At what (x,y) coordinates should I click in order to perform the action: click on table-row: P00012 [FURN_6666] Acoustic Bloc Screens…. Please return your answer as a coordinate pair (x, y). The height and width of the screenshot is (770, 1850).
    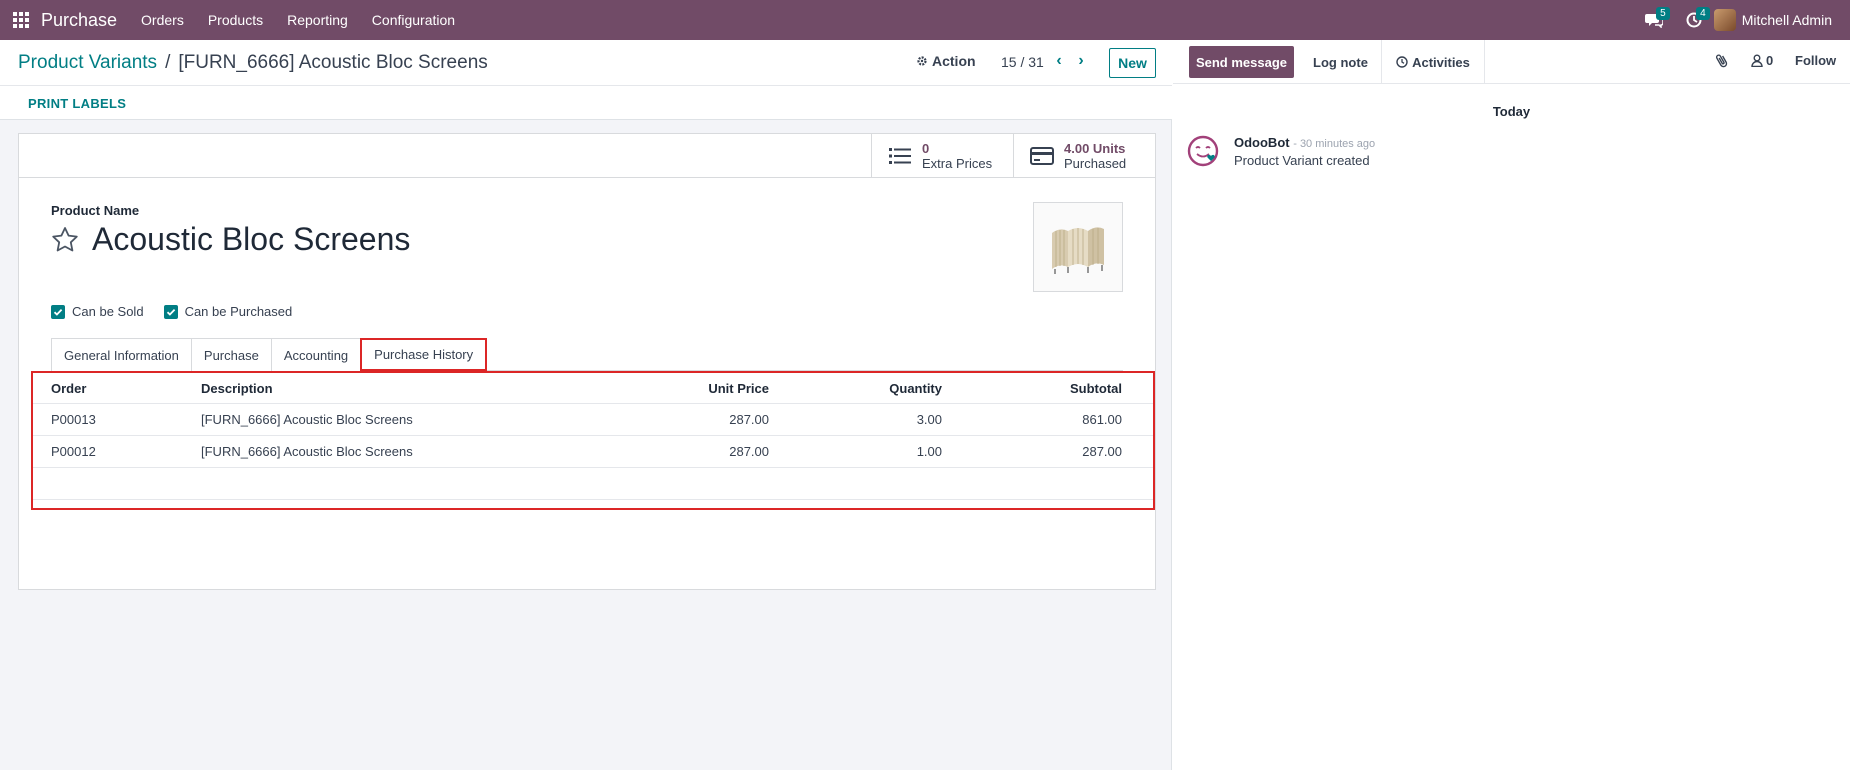
    Looking at the image, I should click on (593, 452).